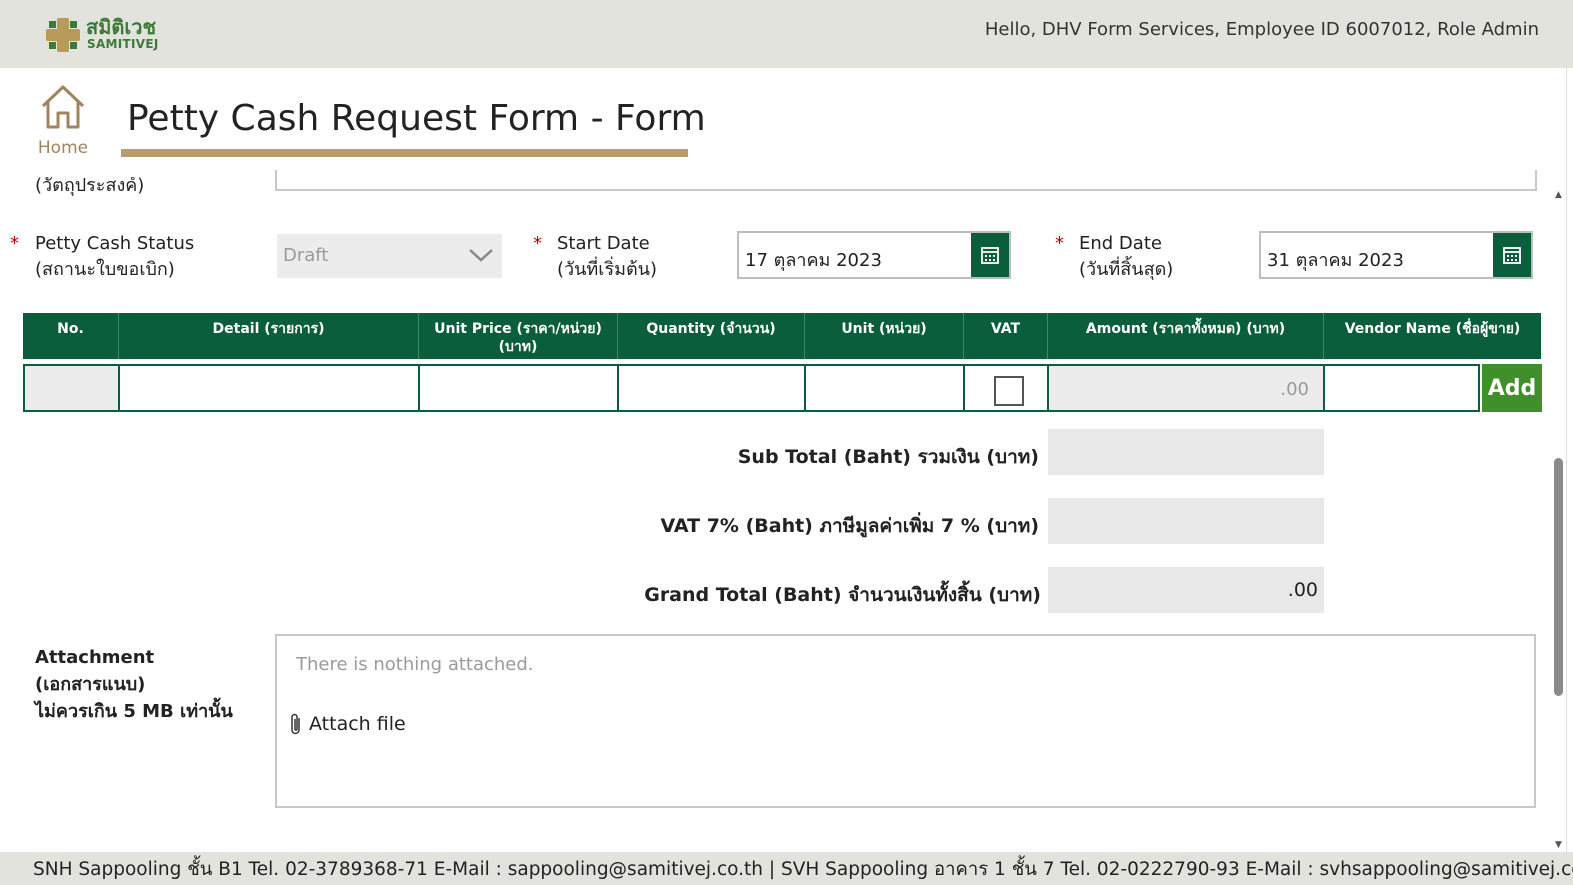 This screenshot has width=1573, height=885. What do you see at coordinates (481, 255) in the screenshot?
I see `chevron-down-icon` at bounding box center [481, 255].